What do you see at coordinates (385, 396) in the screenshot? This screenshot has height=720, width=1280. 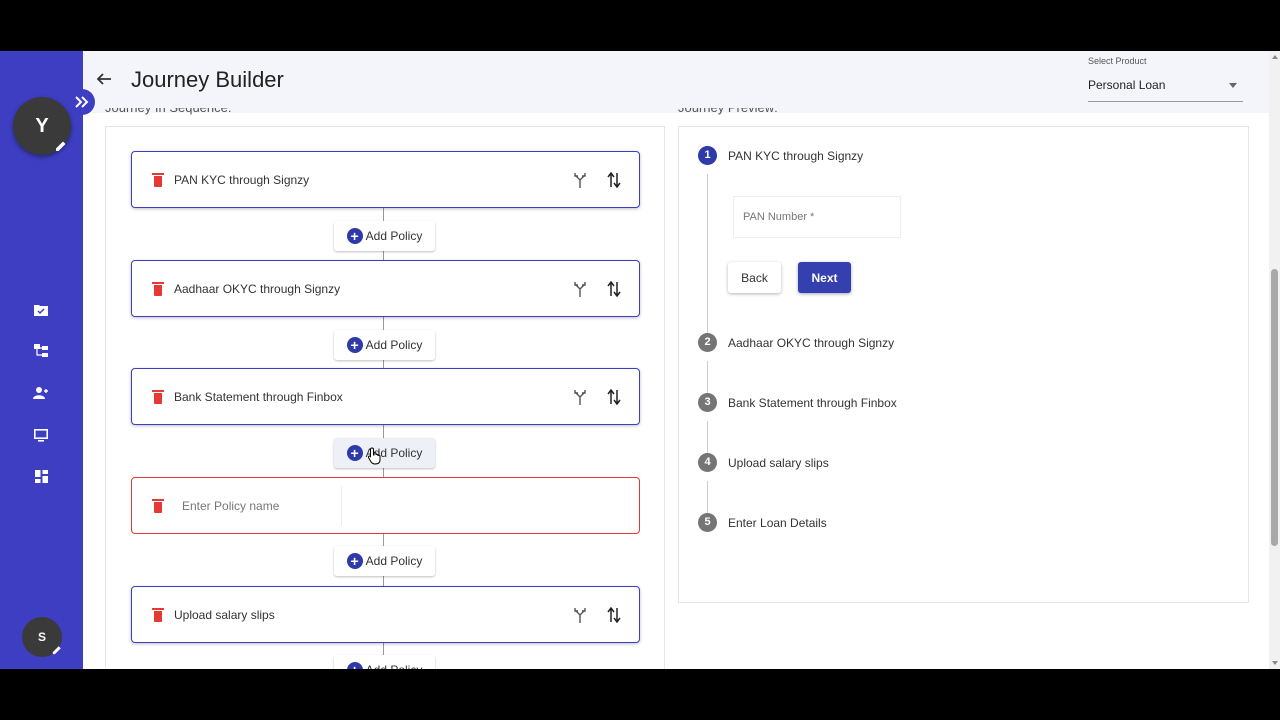 I see `policy-card: Bank Statement through Finbox` at bounding box center [385, 396].